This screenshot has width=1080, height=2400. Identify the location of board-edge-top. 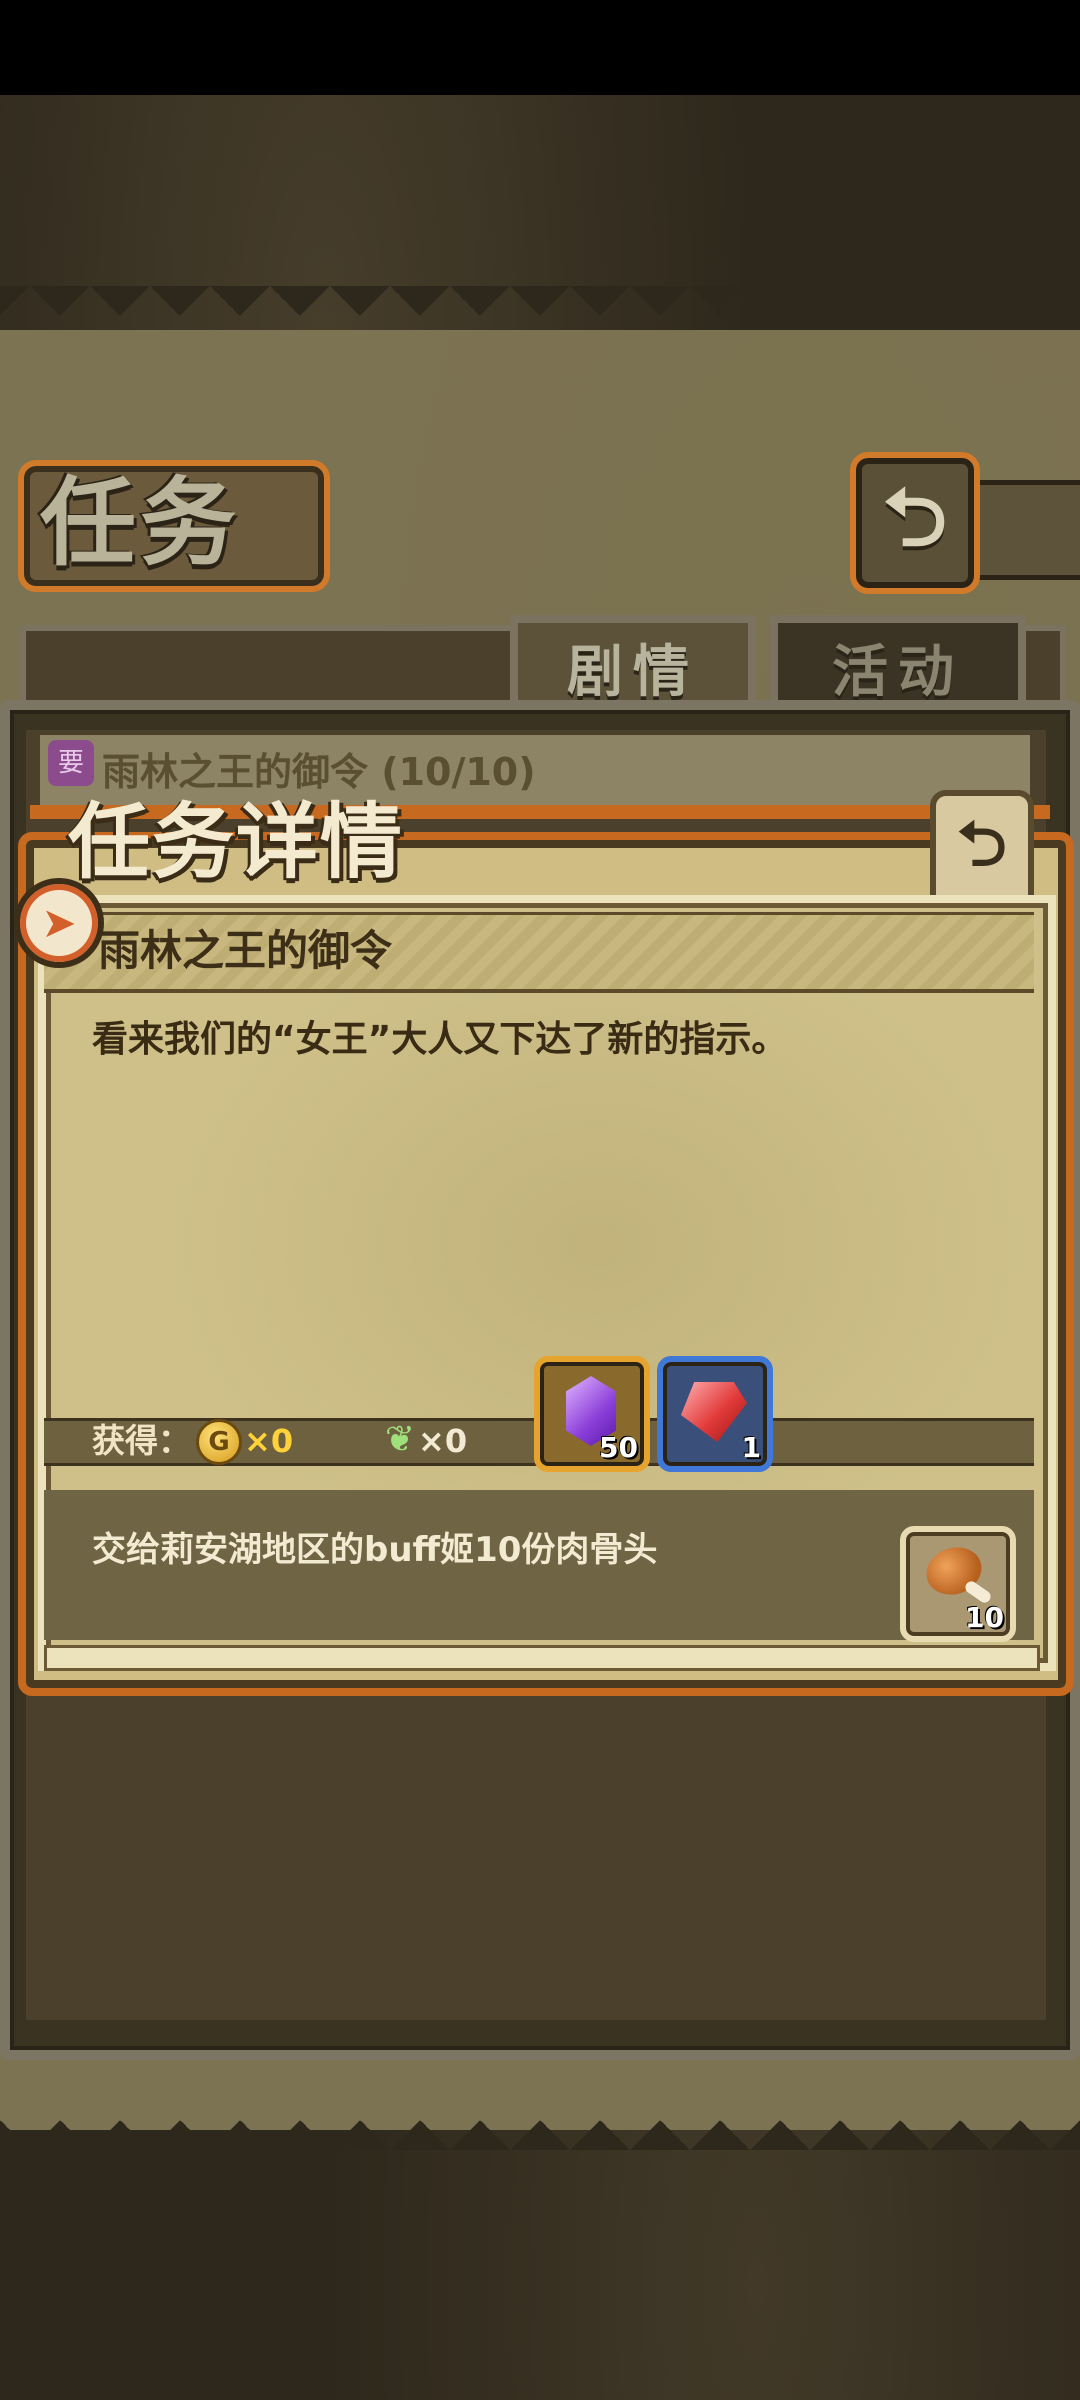
(540, 316).